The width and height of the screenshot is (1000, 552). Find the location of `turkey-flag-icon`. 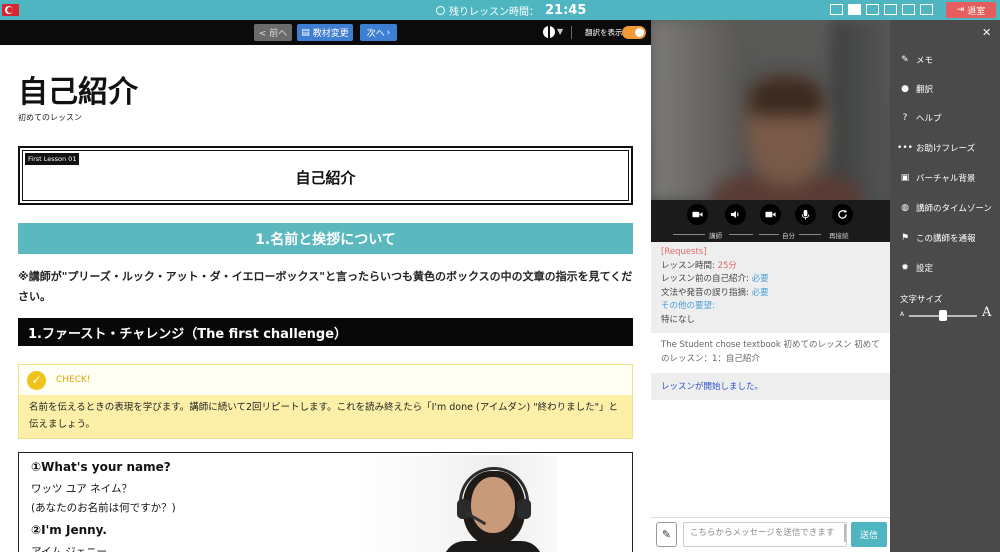

turkey-flag-icon is located at coordinates (10, 10).